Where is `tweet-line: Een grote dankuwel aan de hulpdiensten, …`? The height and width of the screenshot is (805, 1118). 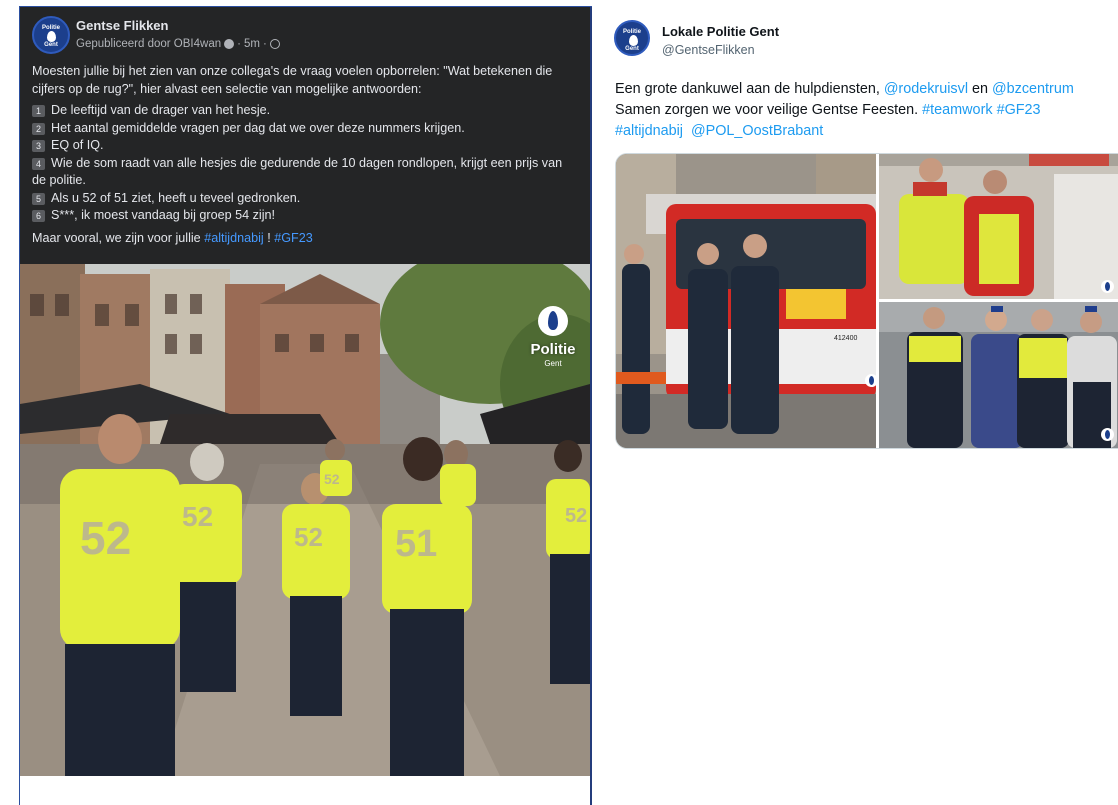 tweet-line: Een grote dankuwel aan de hulpdiensten, … is located at coordinates (866, 89).